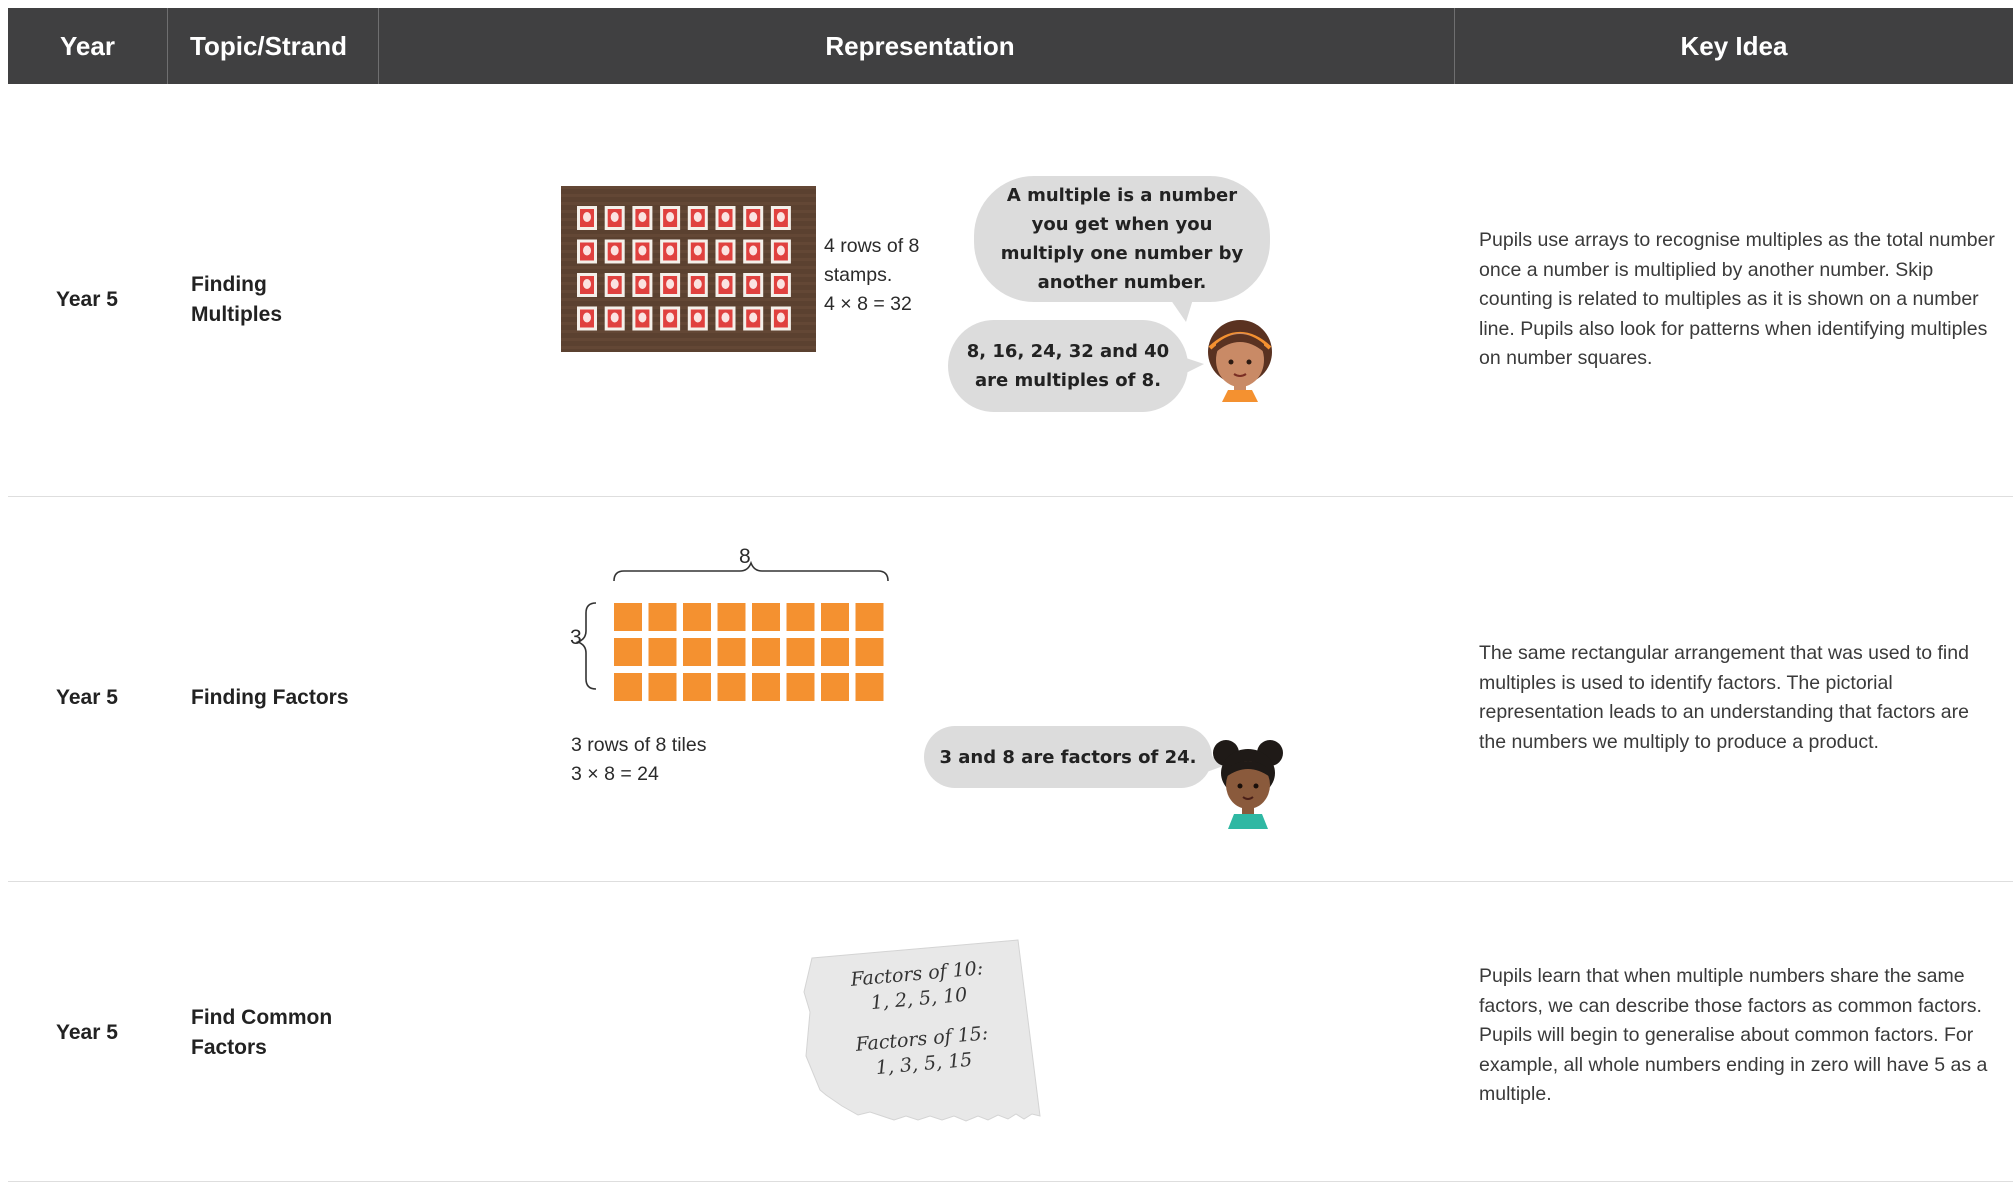  What do you see at coordinates (688, 269) in the screenshot?
I see `stamp-array-image` at bounding box center [688, 269].